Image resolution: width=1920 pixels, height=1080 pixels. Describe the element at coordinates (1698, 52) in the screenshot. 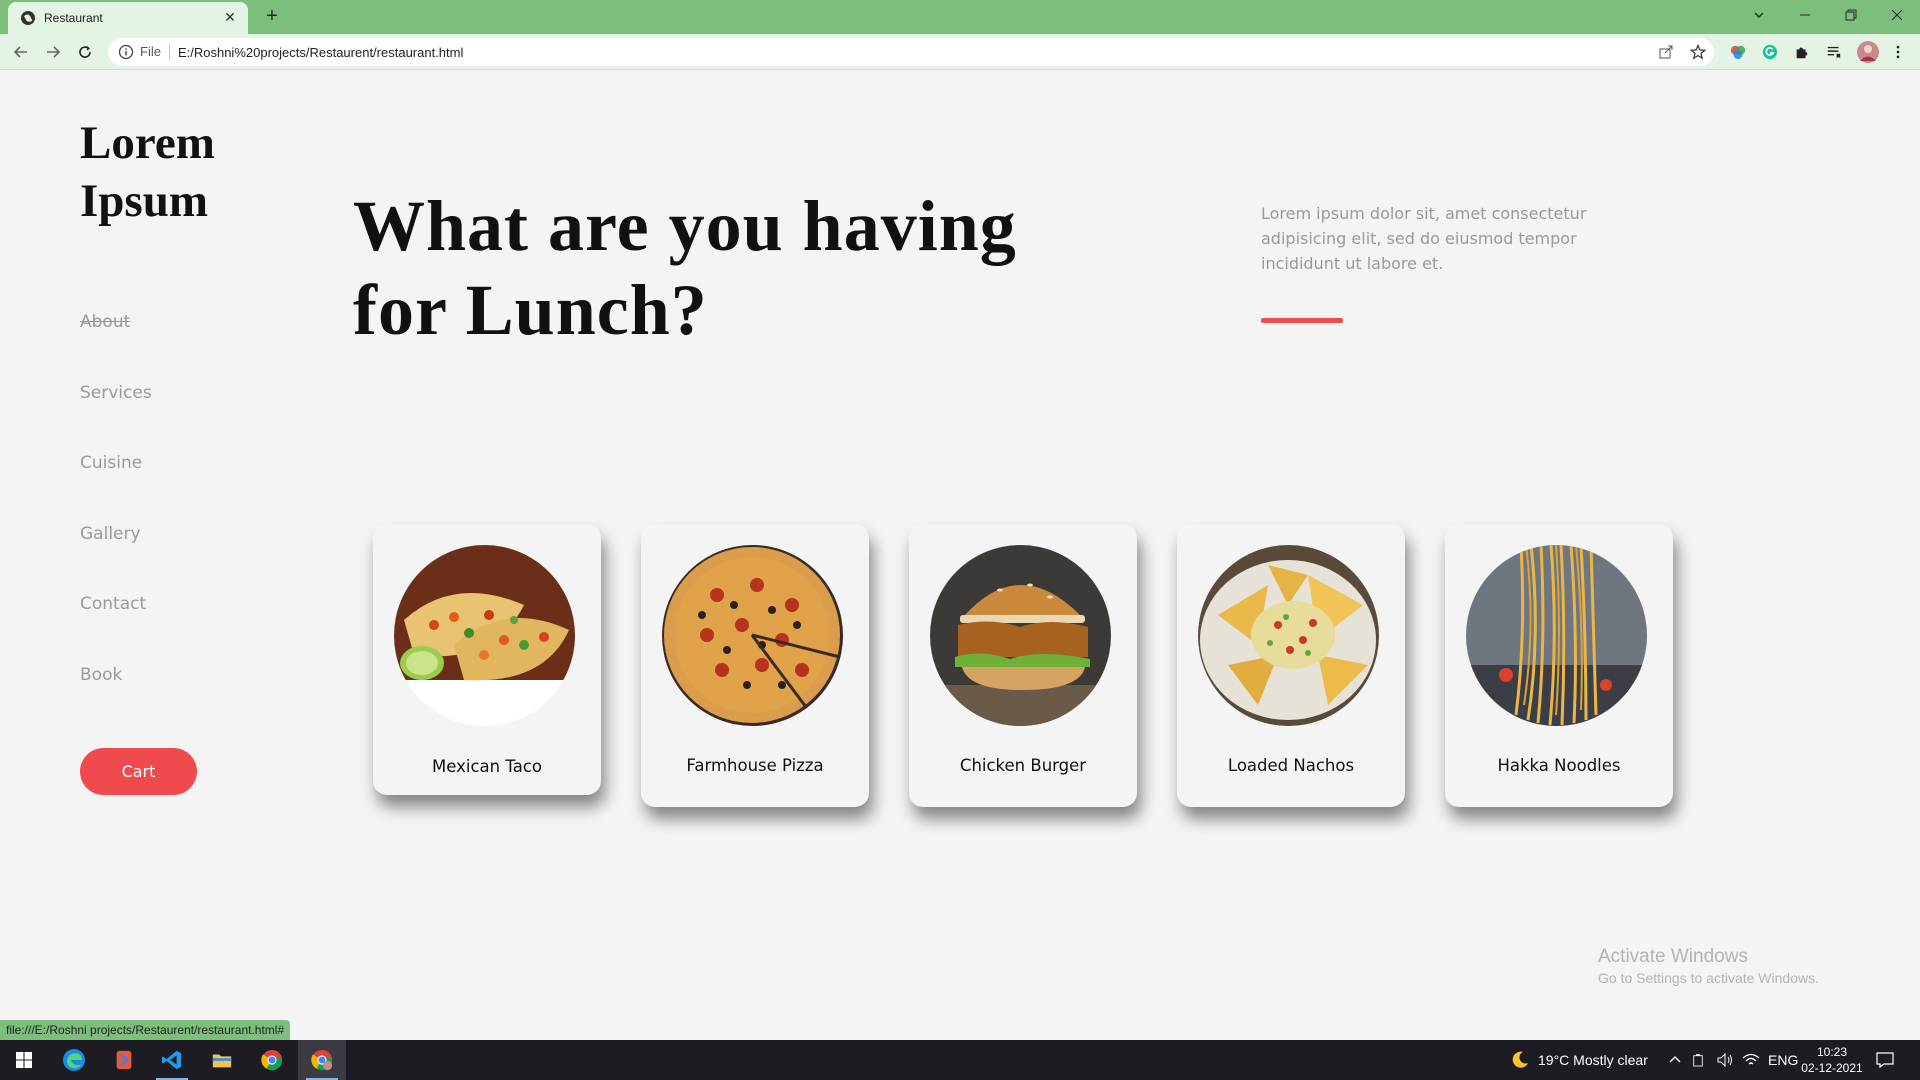

I see `bookmark-star-icon` at that location.